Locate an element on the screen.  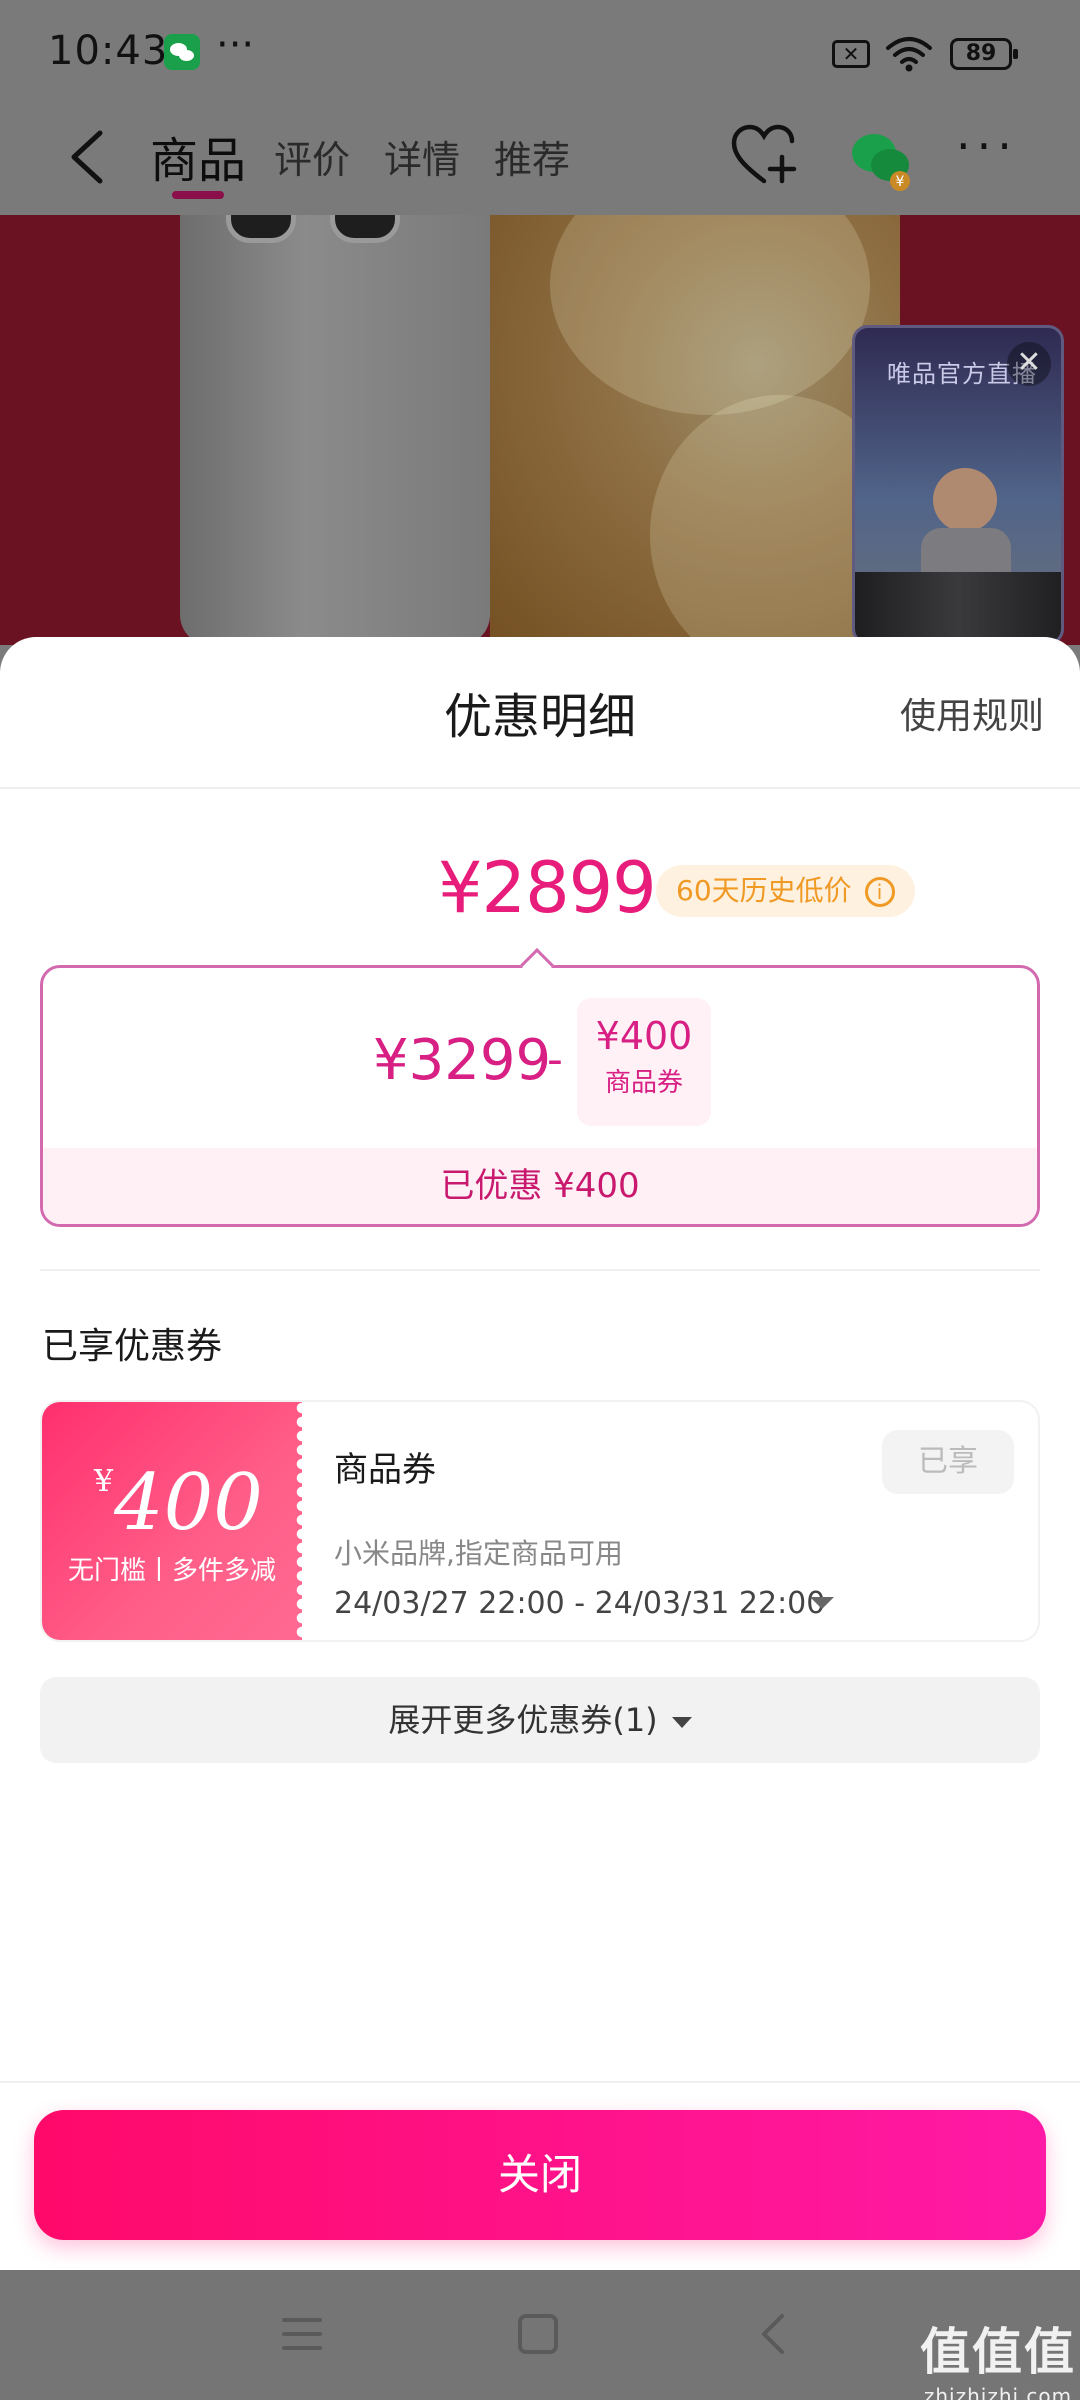
product-top-nav: 商品 评价 详情 推荐 ¥ ··· is located at coordinates (540, 160).